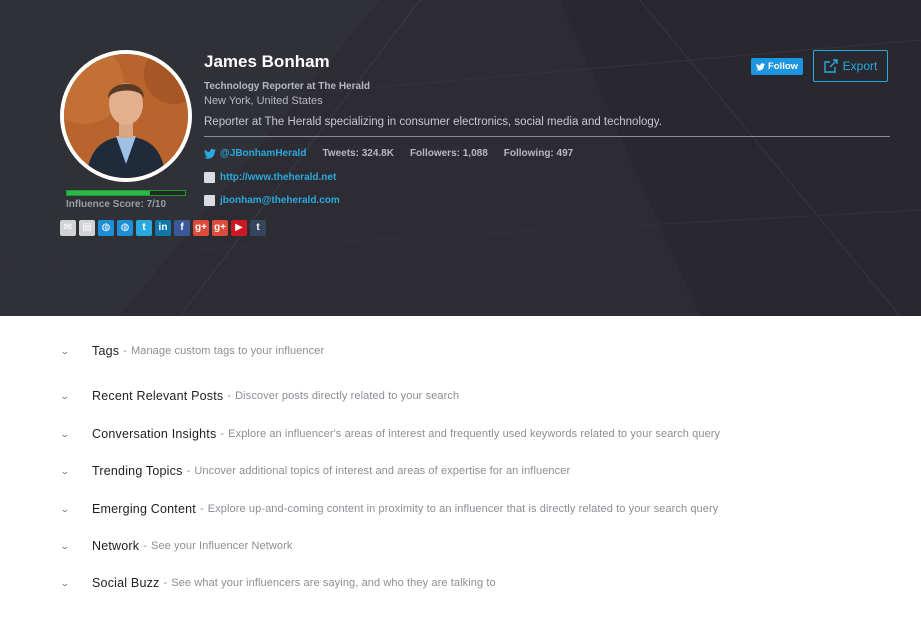 The width and height of the screenshot is (921, 630). Describe the element at coordinates (144, 509) in the screenshot. I see `section-title: Emerging Content` at that location.